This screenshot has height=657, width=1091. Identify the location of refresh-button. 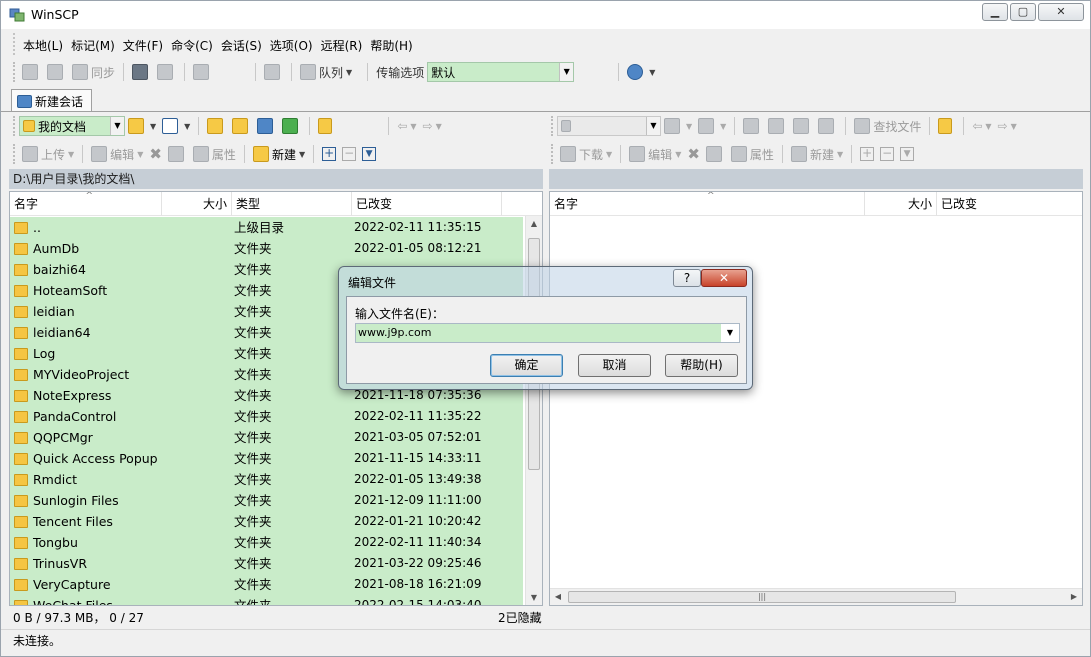
(291, 126).